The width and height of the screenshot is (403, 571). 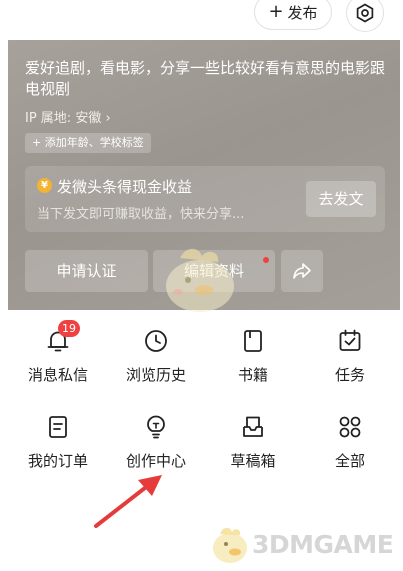 I want to click on site-watermark: 3DMGAME, so click(x=303, y=544).